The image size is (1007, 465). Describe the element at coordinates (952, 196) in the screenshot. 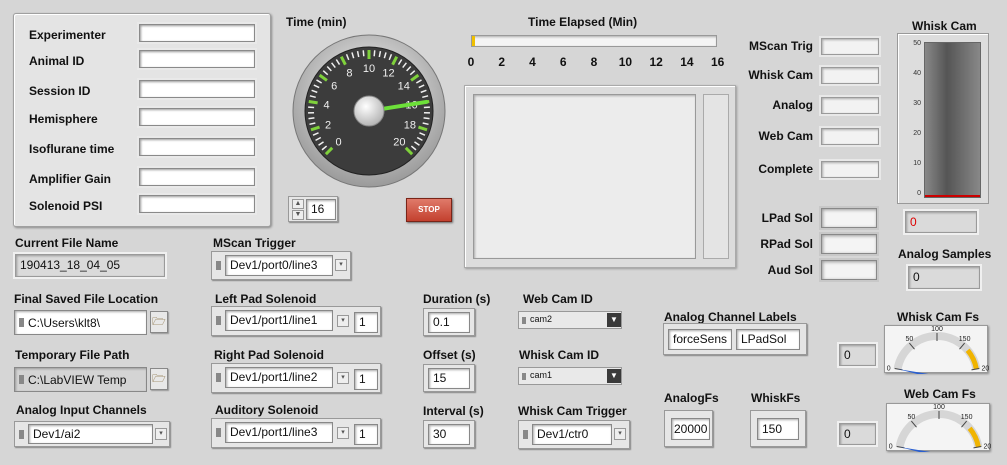

I see `whisk-cam-meter-level` at that location.